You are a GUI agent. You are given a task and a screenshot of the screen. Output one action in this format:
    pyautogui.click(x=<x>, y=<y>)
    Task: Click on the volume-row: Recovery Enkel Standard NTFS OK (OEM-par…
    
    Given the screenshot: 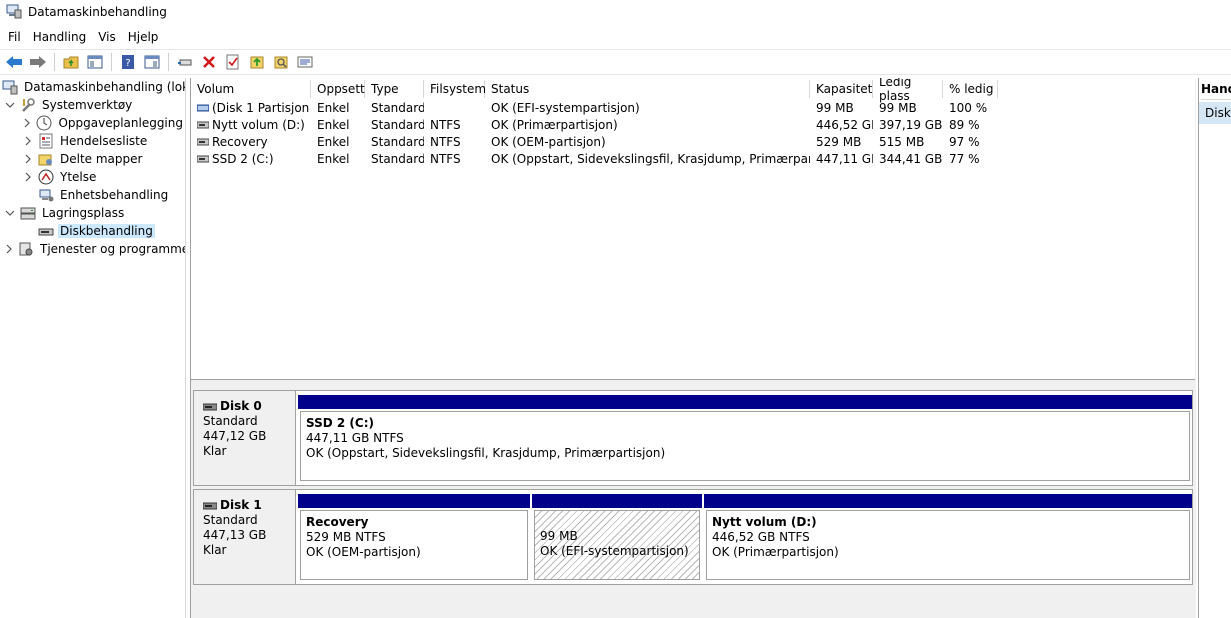 What is the action you would take?
    pyautogui.click(x=594, y=141)
    